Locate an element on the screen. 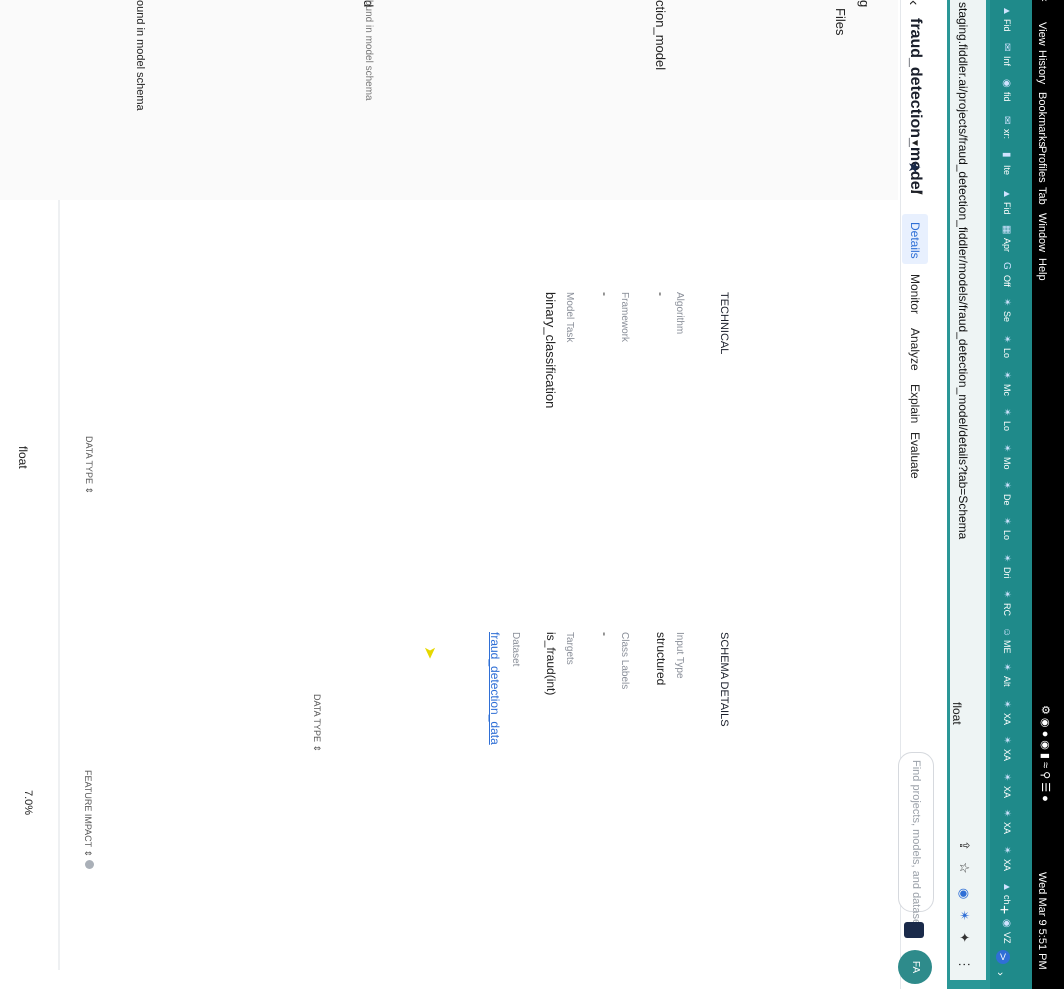 The height and width of the screenshot is (989, 1064). framework-label: Framework is located at coordinates (626, 317).